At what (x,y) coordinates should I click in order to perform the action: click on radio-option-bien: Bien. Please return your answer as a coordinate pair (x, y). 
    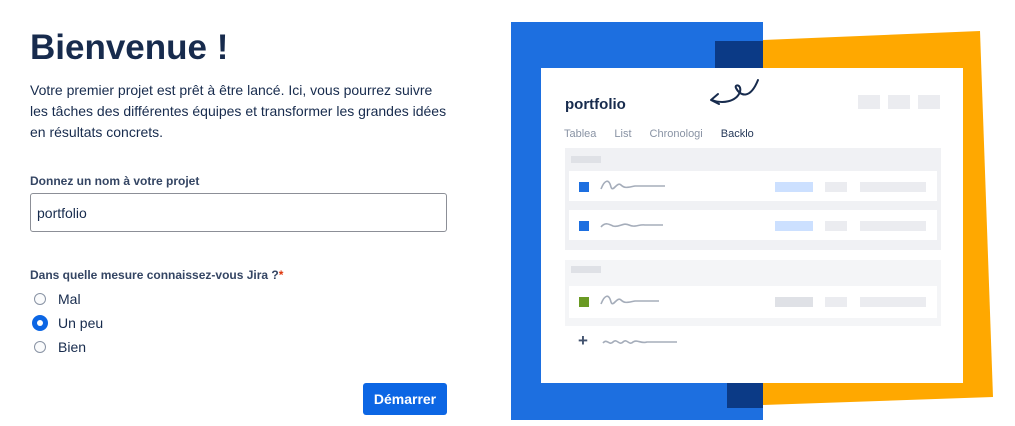
    Looking at the image, I should click on (60, 347).